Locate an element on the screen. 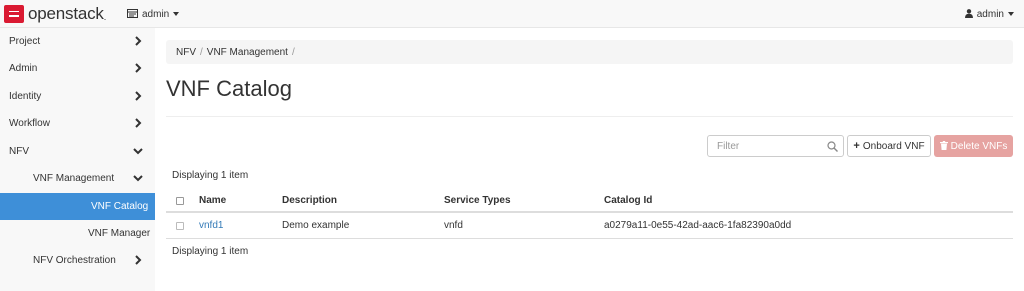 This screenshot has height=291, width=1024. user-icon is located at coordinates (968, 14).